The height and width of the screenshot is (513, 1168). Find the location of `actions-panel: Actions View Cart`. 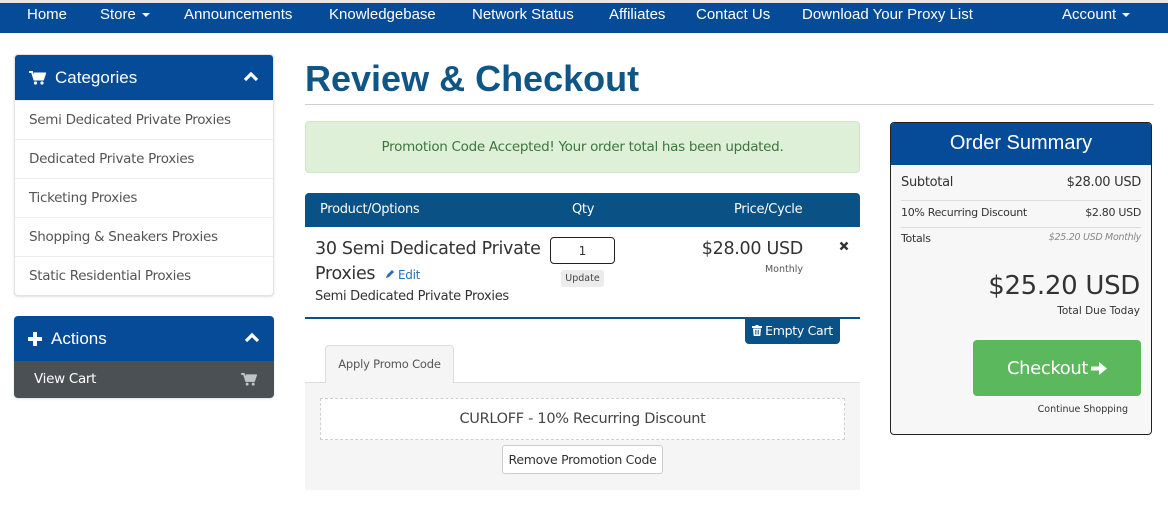

actions-panel: Actions View Cart is located at coordinates (144, 357).